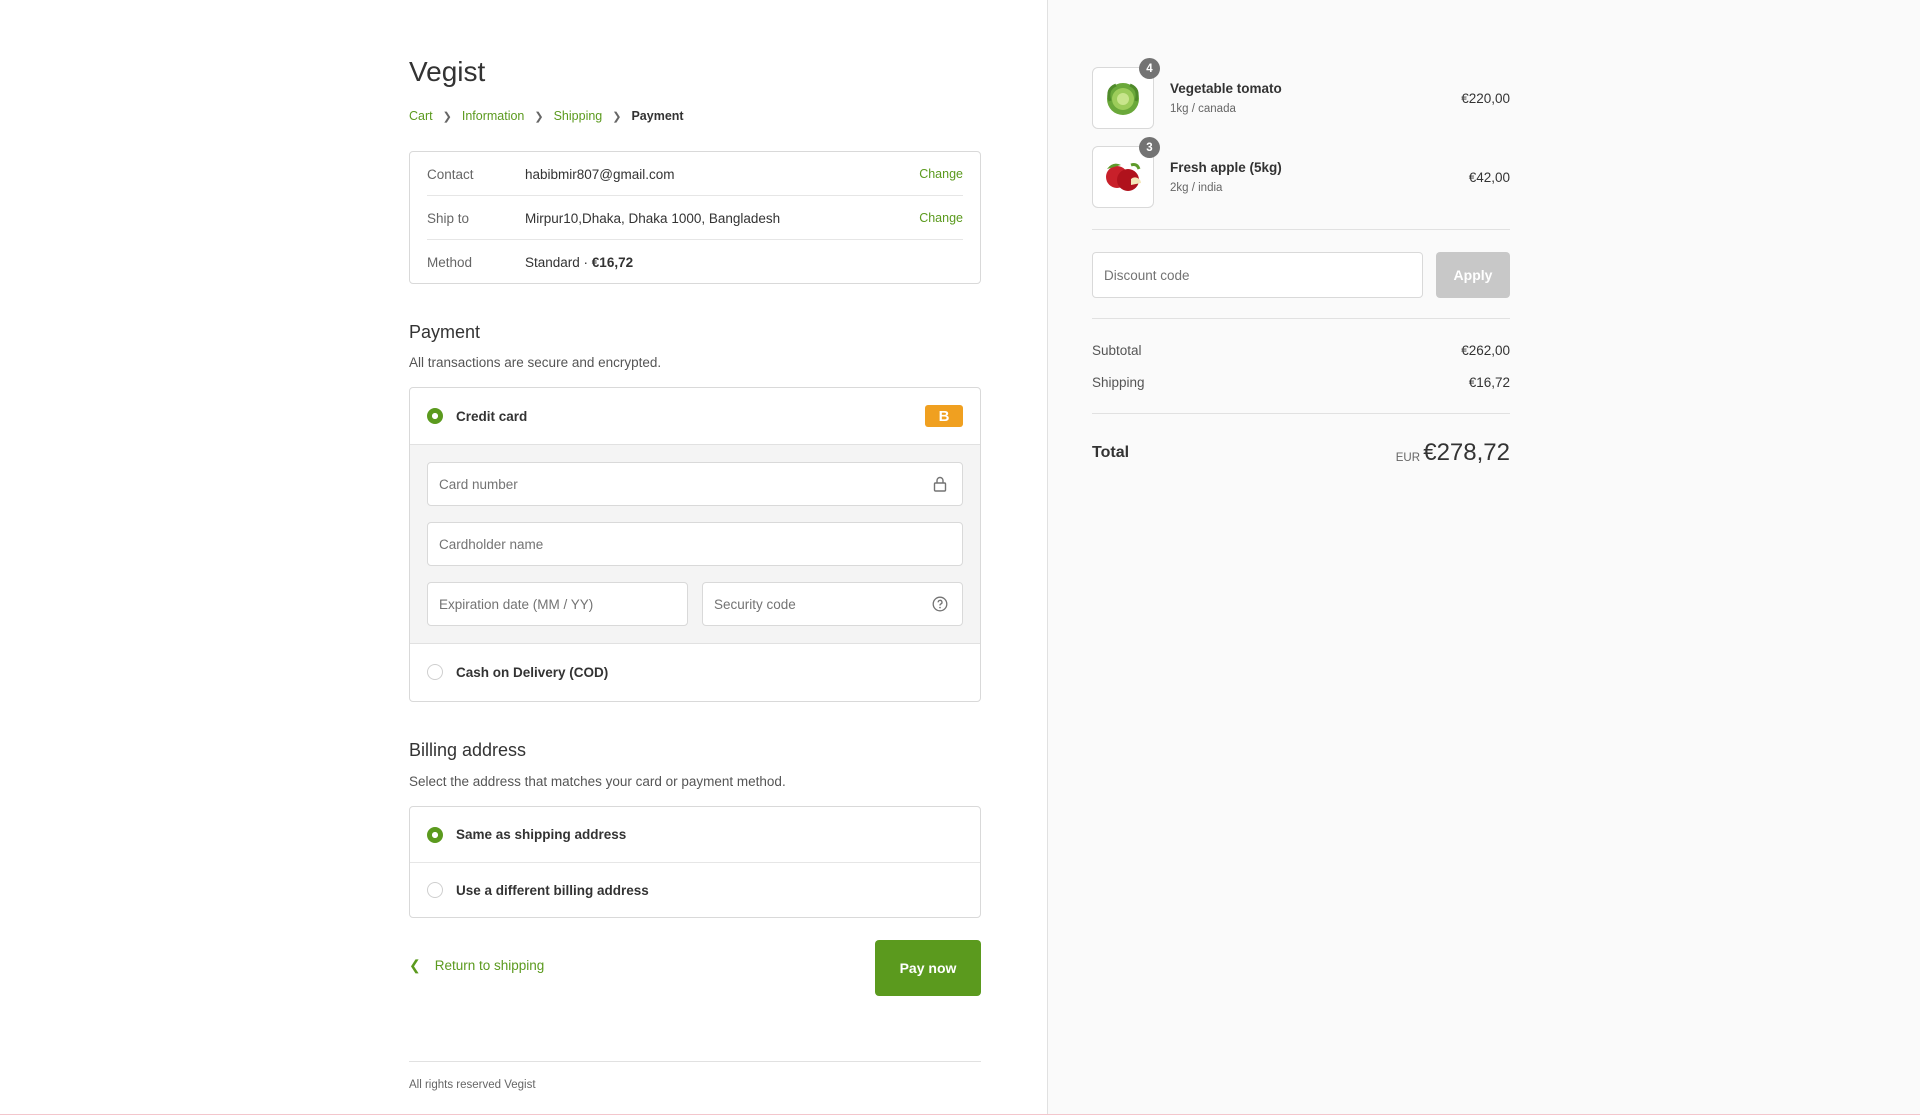 Image resolution: width=1920 pixels, height=1115 pixels. What do you see at coordinates (1111, 452) in the screenshot?
I see `total-label: Total` at bounding box center [1111, 452].